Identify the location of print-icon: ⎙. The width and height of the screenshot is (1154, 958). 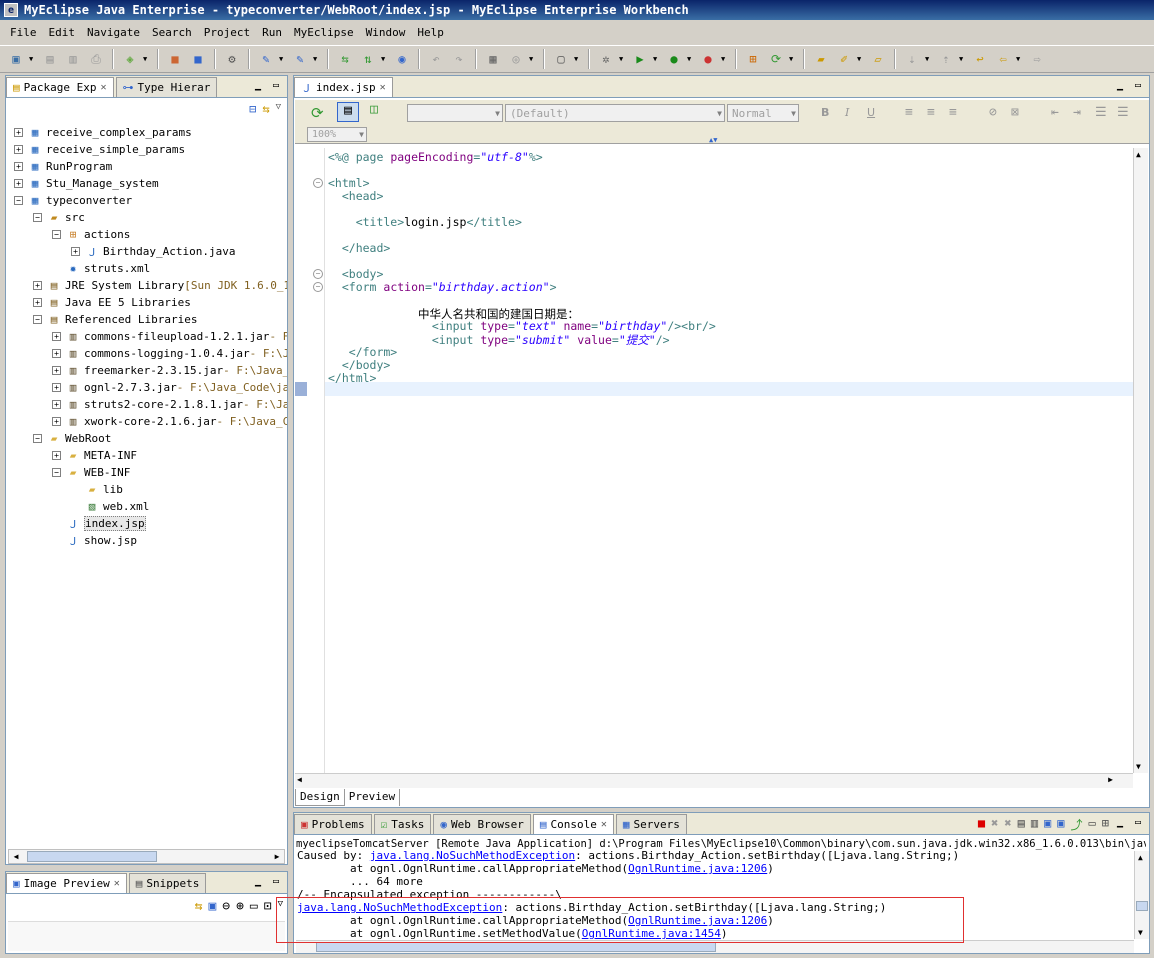
(96, 59).